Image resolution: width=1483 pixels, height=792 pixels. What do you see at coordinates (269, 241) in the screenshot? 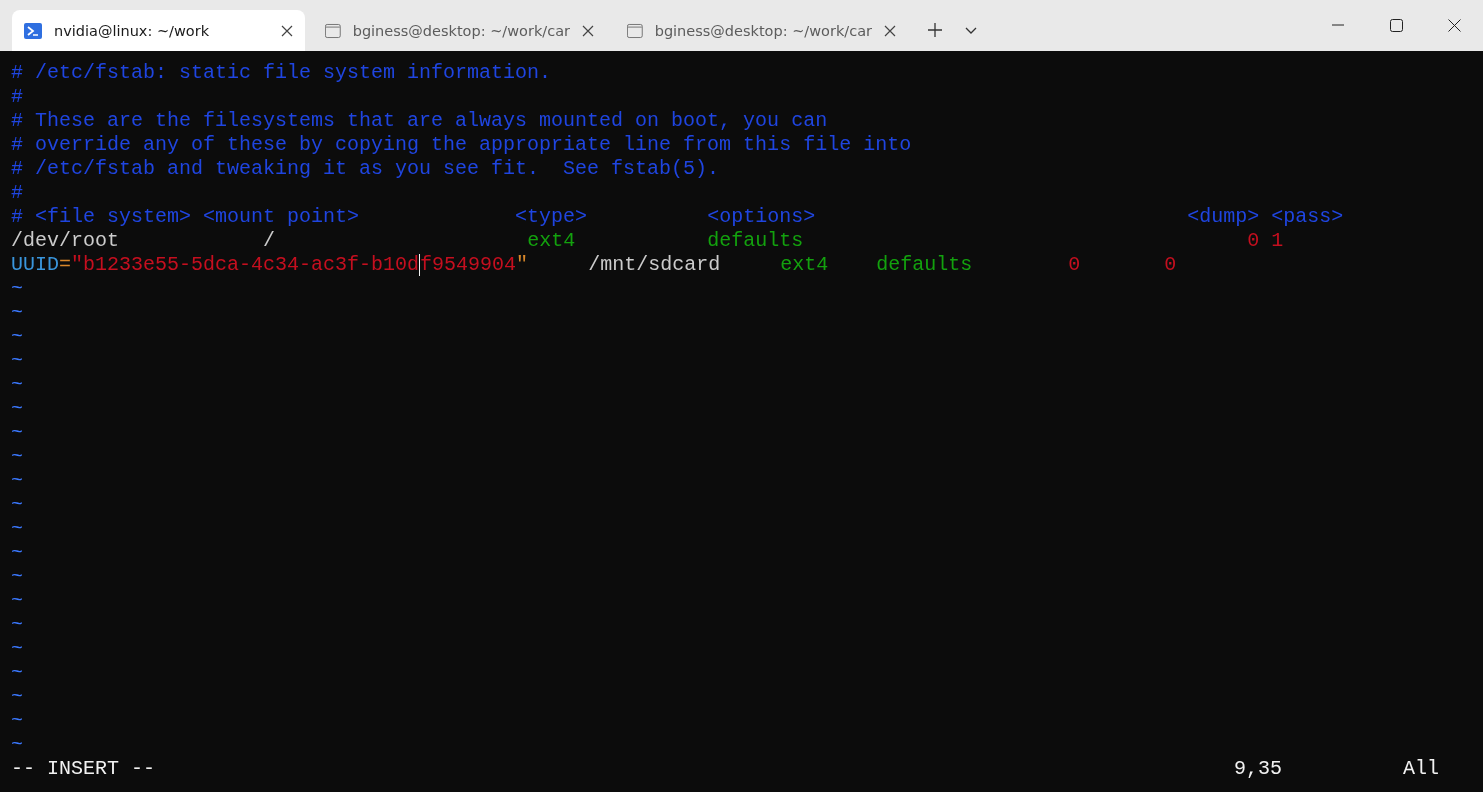
I see `code-text: /` at bounding box center [269, 241].